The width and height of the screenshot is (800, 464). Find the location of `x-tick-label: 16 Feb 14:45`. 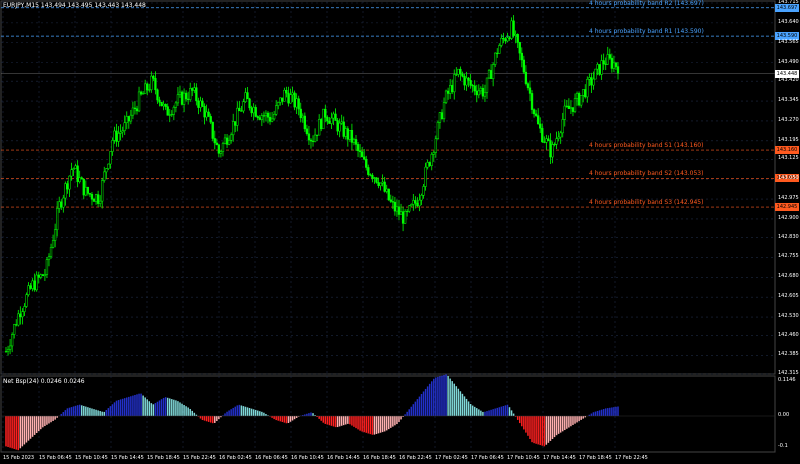

x-tick-label: 16 Feb 14:45 is located at coordinates (343, 458).